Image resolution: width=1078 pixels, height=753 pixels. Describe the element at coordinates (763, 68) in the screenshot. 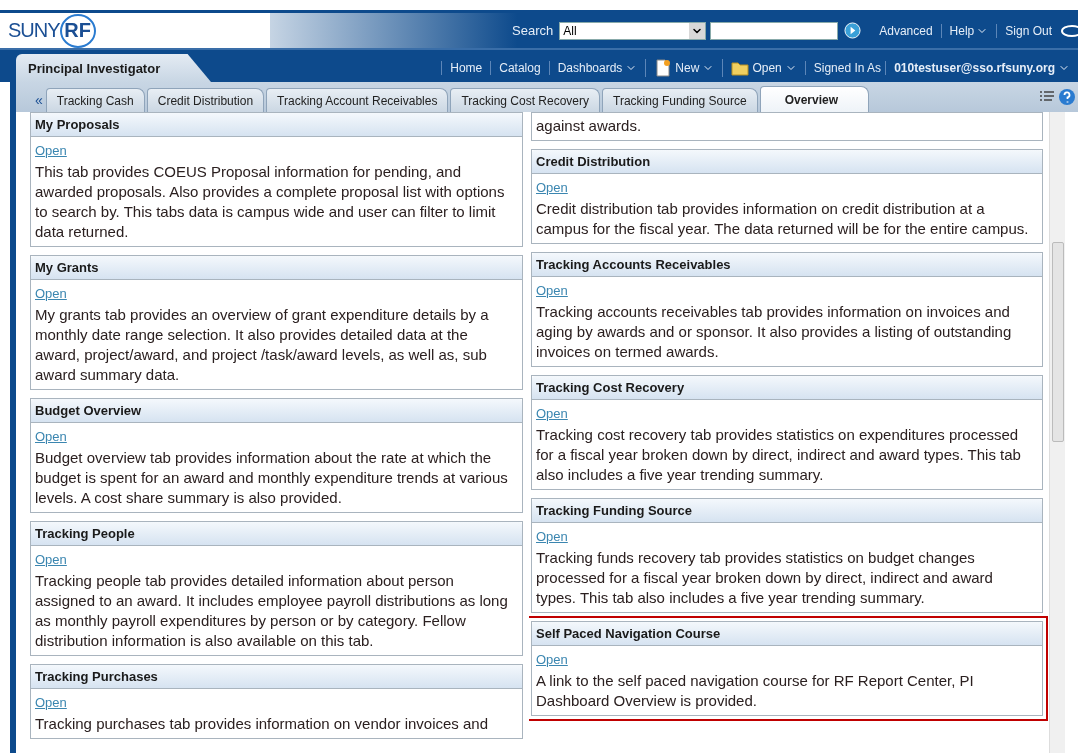

I see `nav-link: Open` at that location.